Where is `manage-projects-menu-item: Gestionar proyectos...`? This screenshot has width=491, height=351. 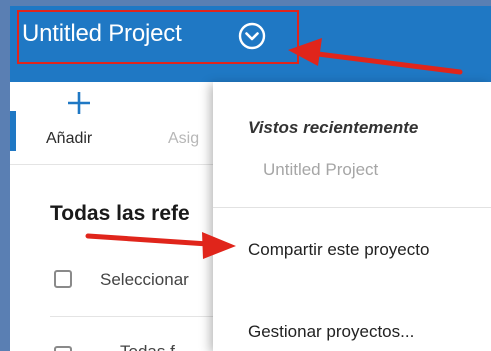
manage-projects-menu-item: Gestionar proyectos... is located at coordinates (331, 332).